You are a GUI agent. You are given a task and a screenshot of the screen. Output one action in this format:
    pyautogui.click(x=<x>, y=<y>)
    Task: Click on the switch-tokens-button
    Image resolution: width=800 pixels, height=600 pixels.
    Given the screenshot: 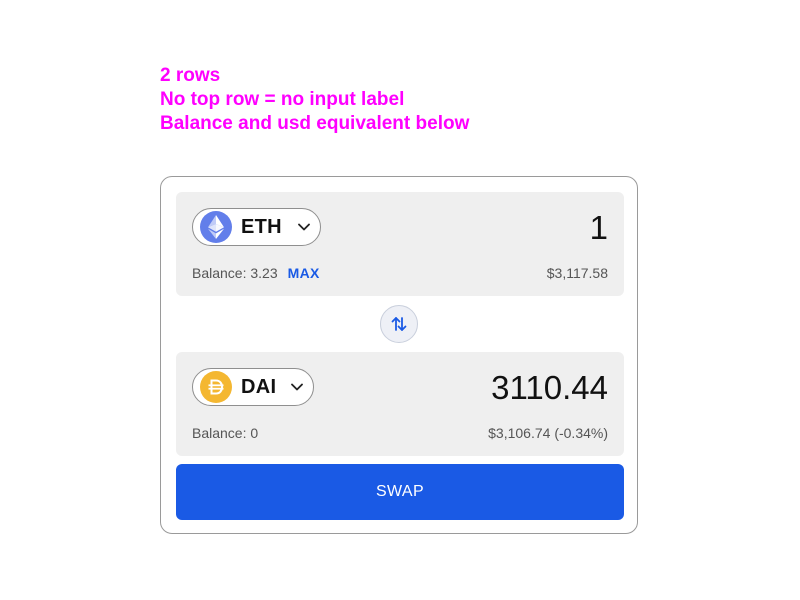 What is the action you would take?
    pyautogui.click(x=399, y=324)
    